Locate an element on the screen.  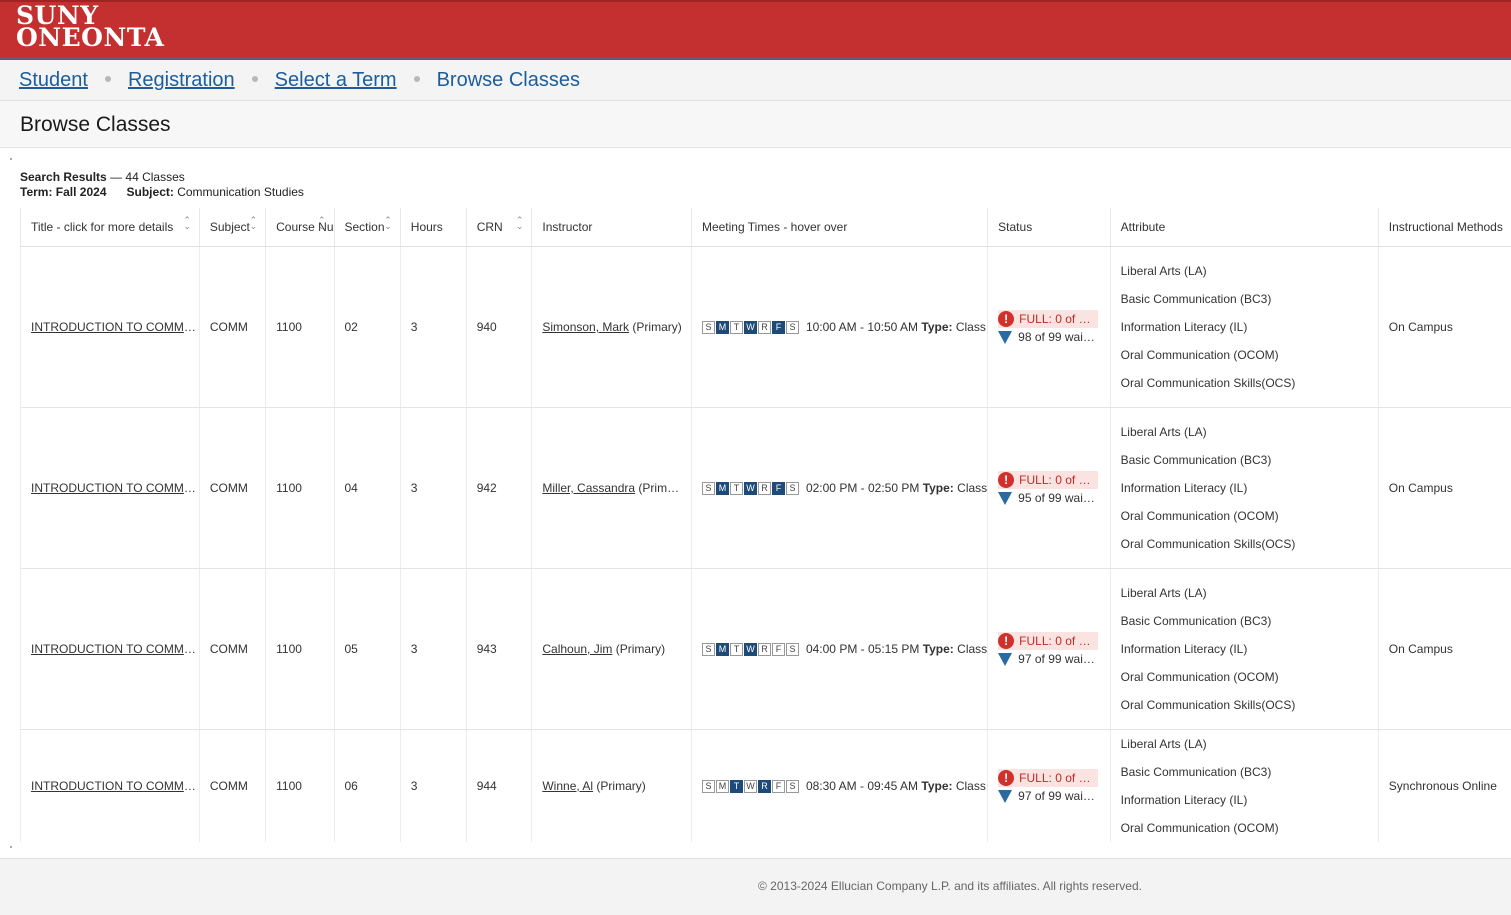
col-header-subject-label: Subject is located at coordinates (230, 227).